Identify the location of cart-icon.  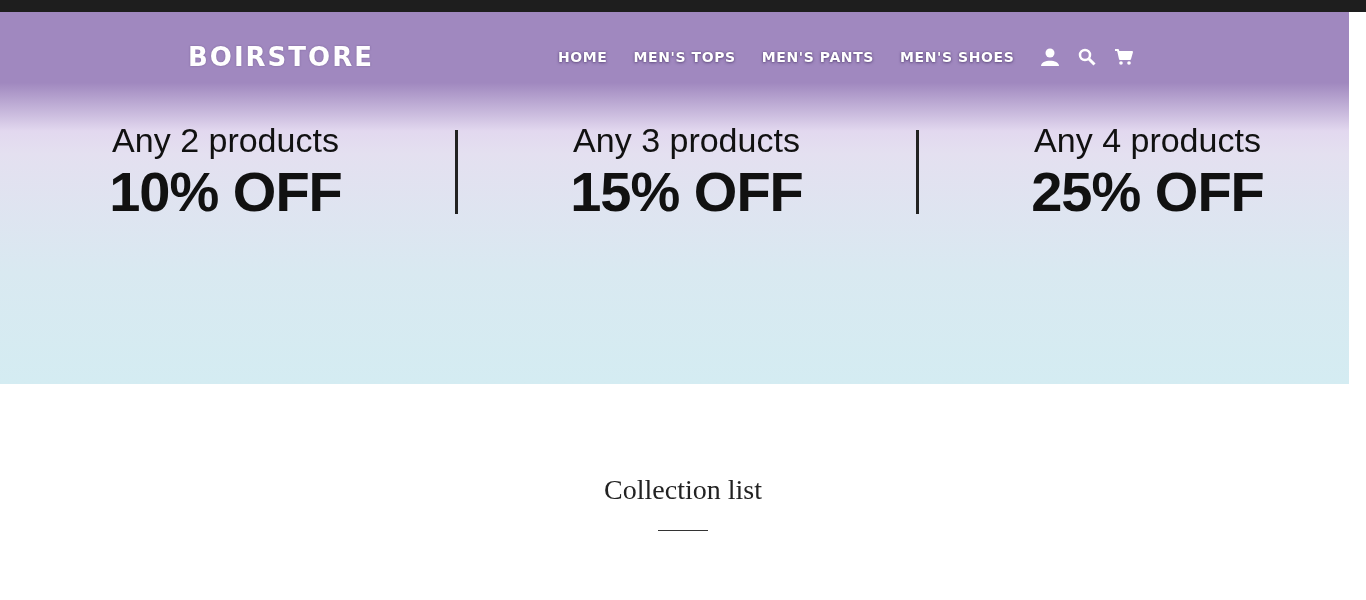
(1124, 57).